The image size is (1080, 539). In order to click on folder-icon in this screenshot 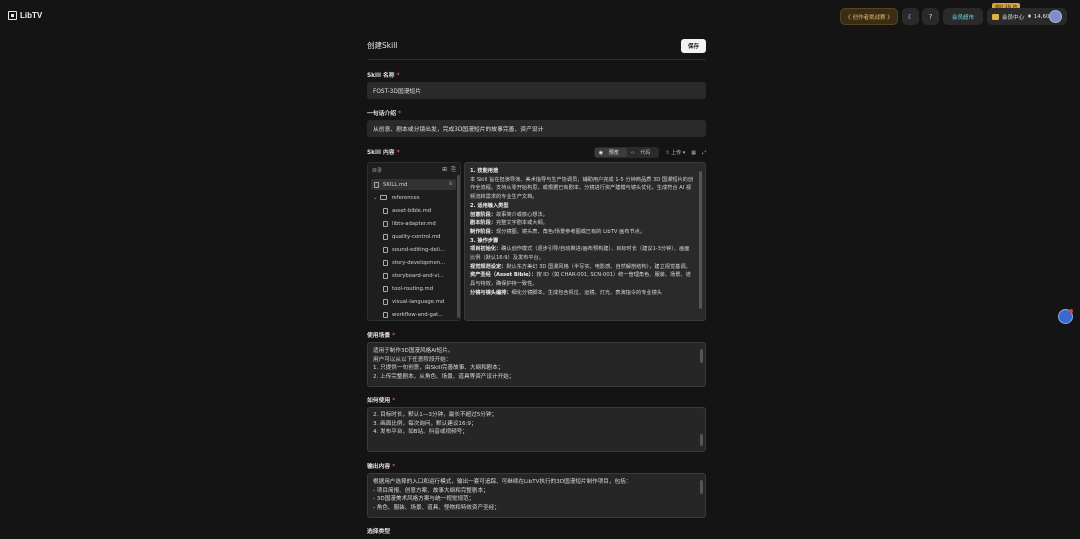, I will do `click(384, 197)`.